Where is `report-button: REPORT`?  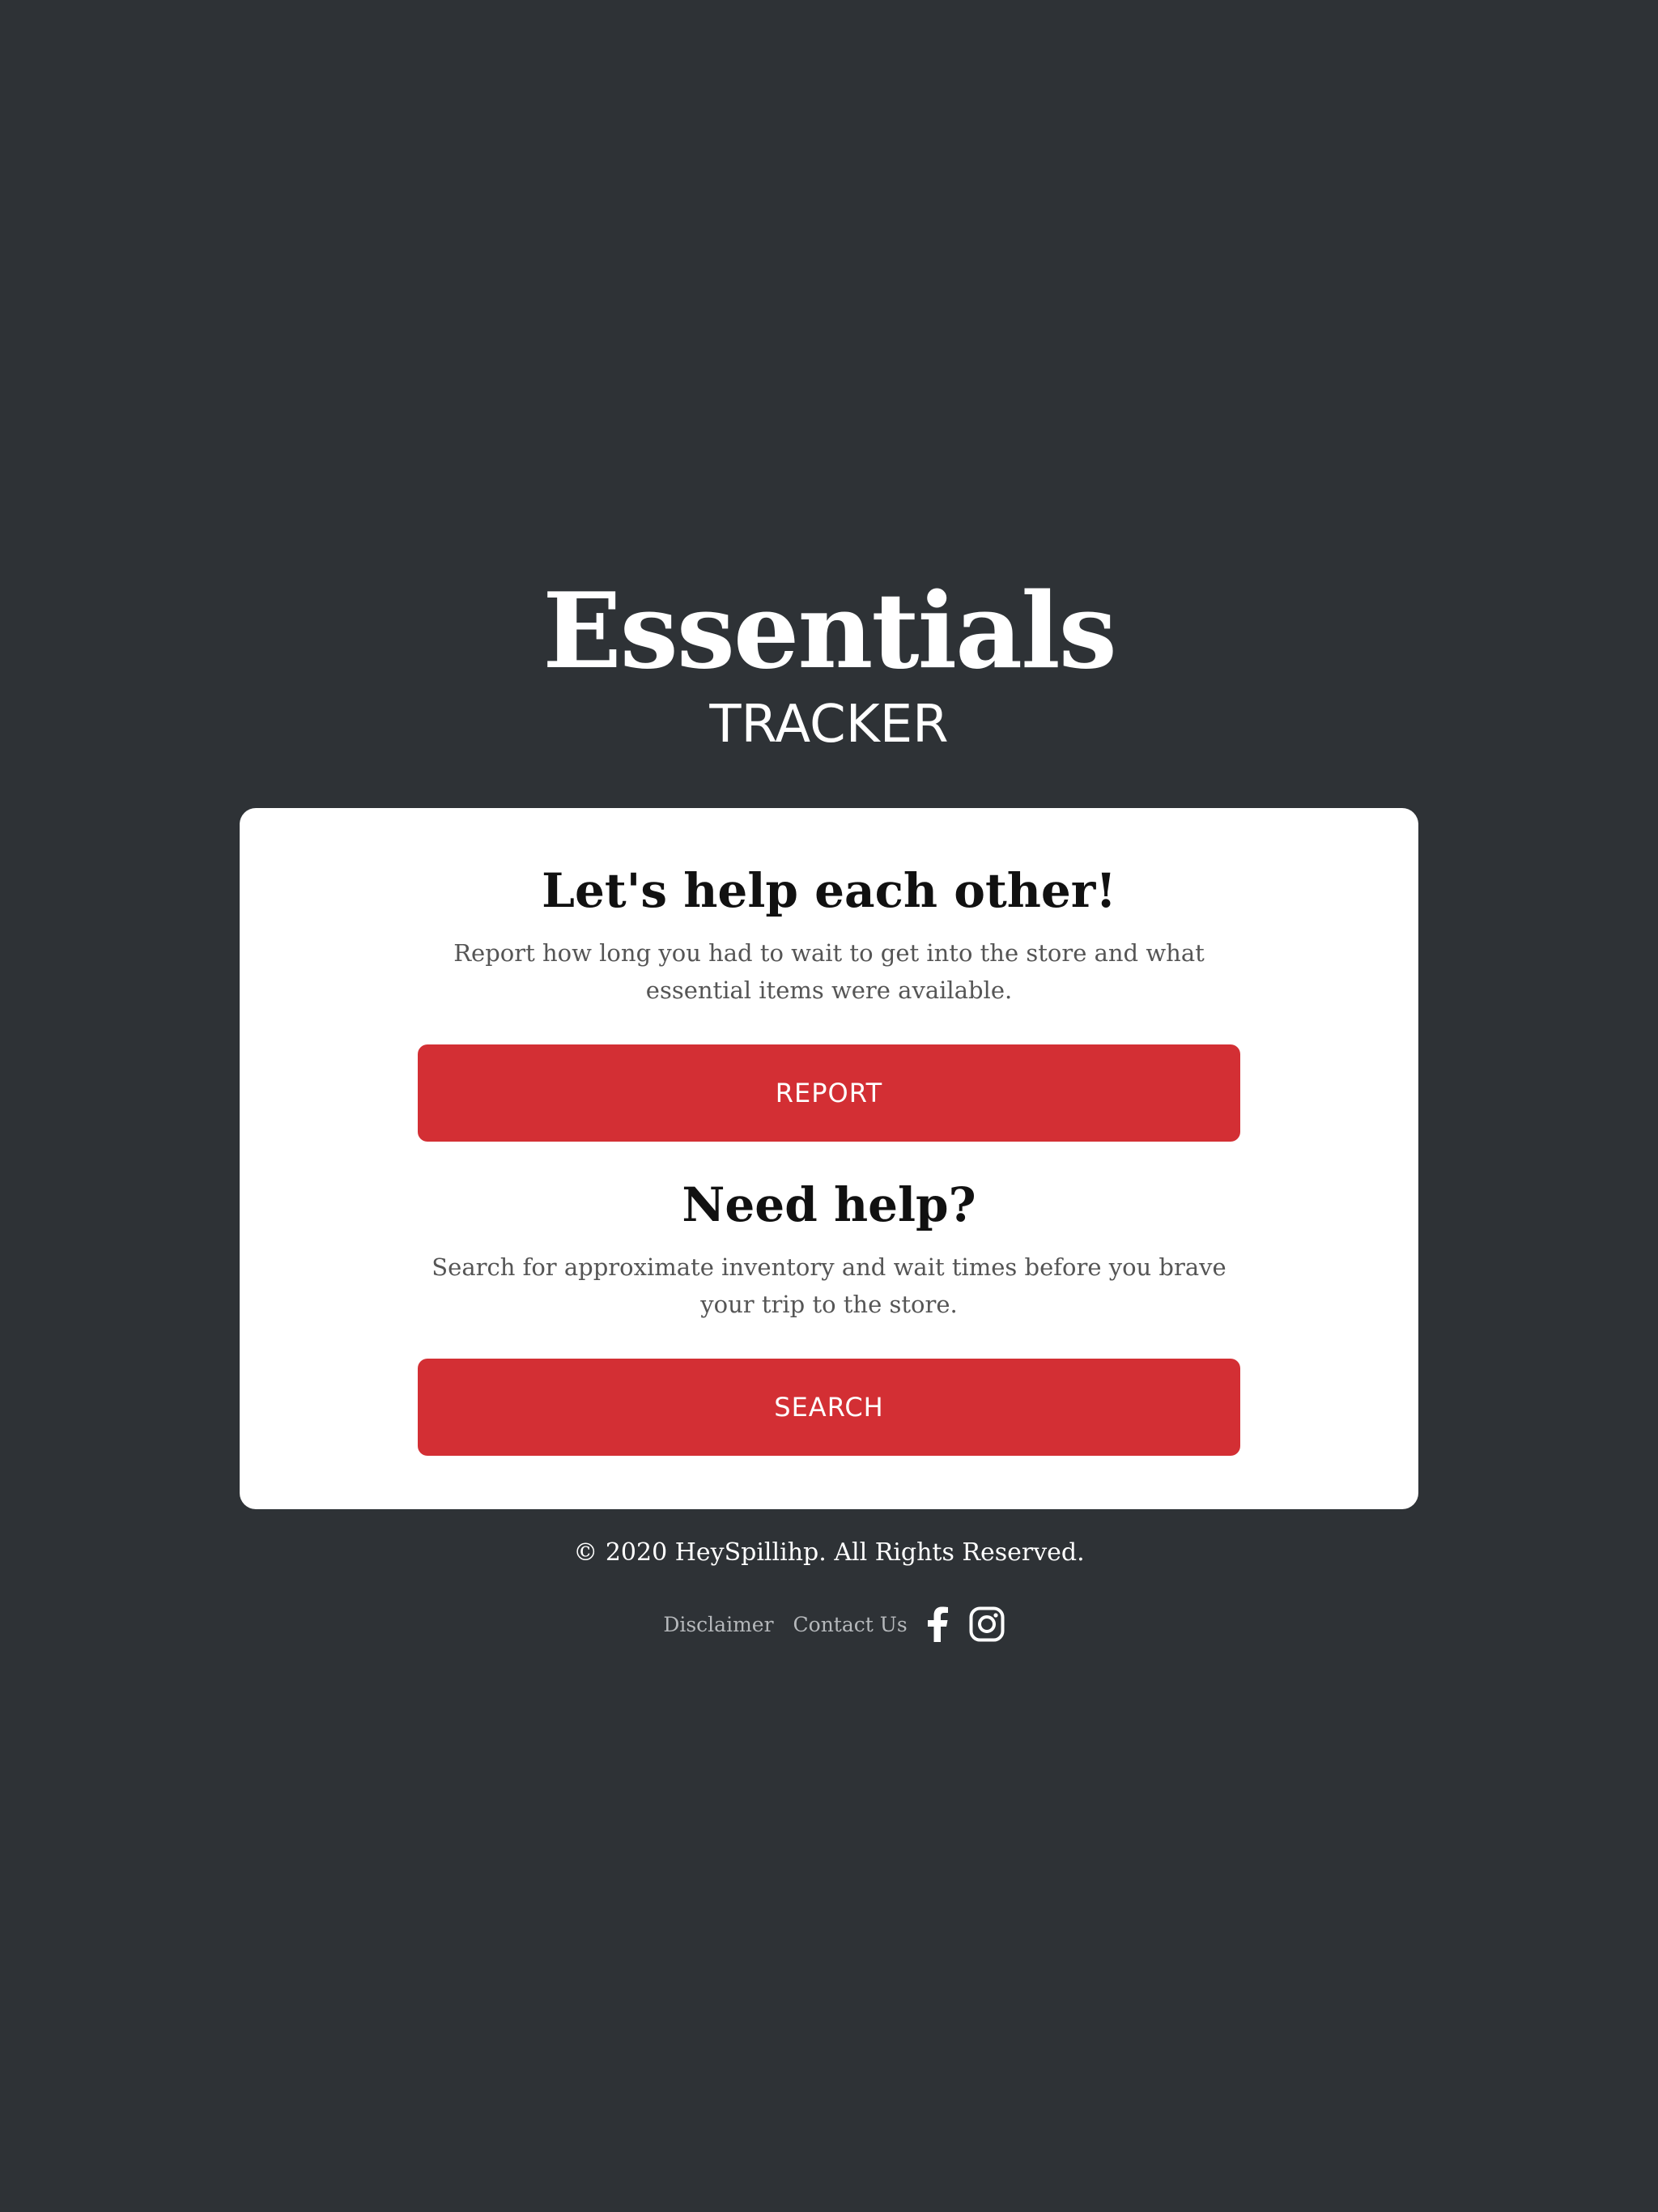
report-button: REPORT is located at coordinates (829, 1093).